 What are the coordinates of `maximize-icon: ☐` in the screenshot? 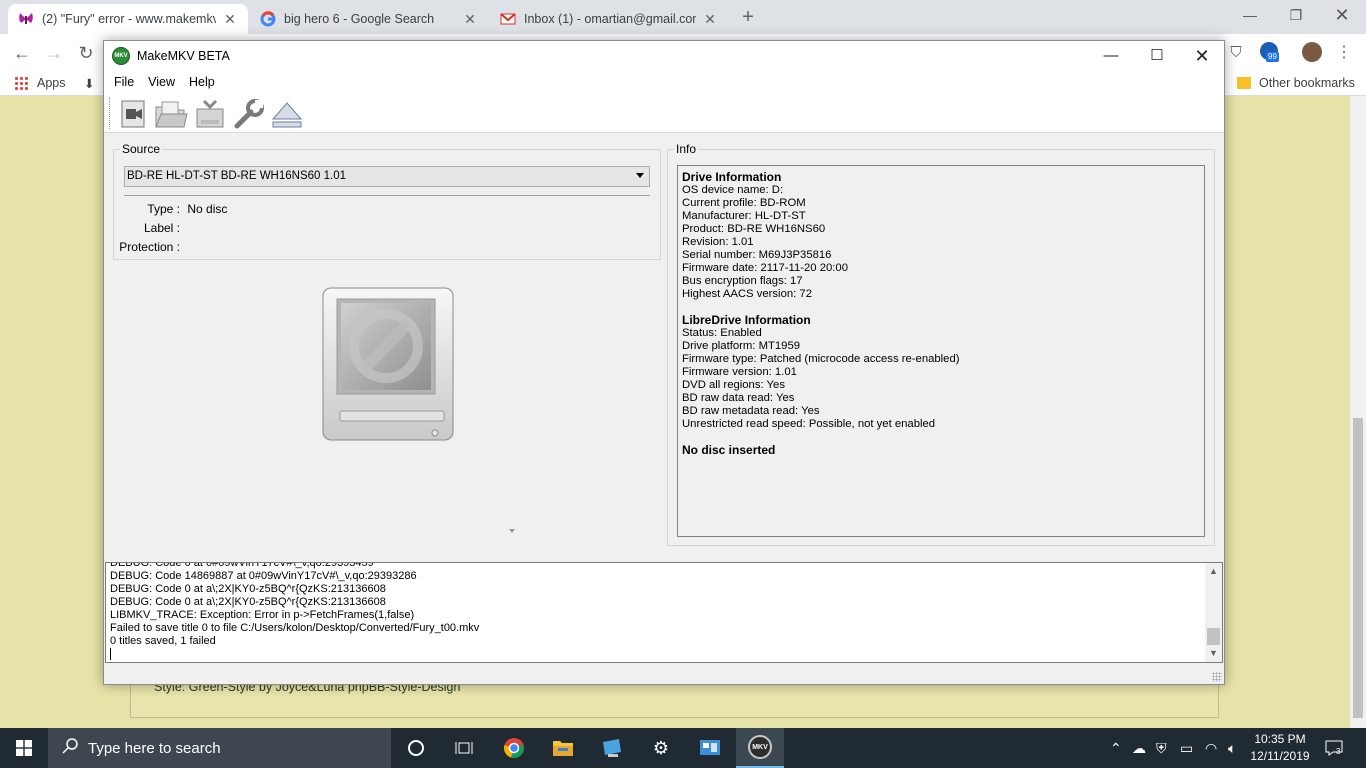 It's located at (1157, 56).